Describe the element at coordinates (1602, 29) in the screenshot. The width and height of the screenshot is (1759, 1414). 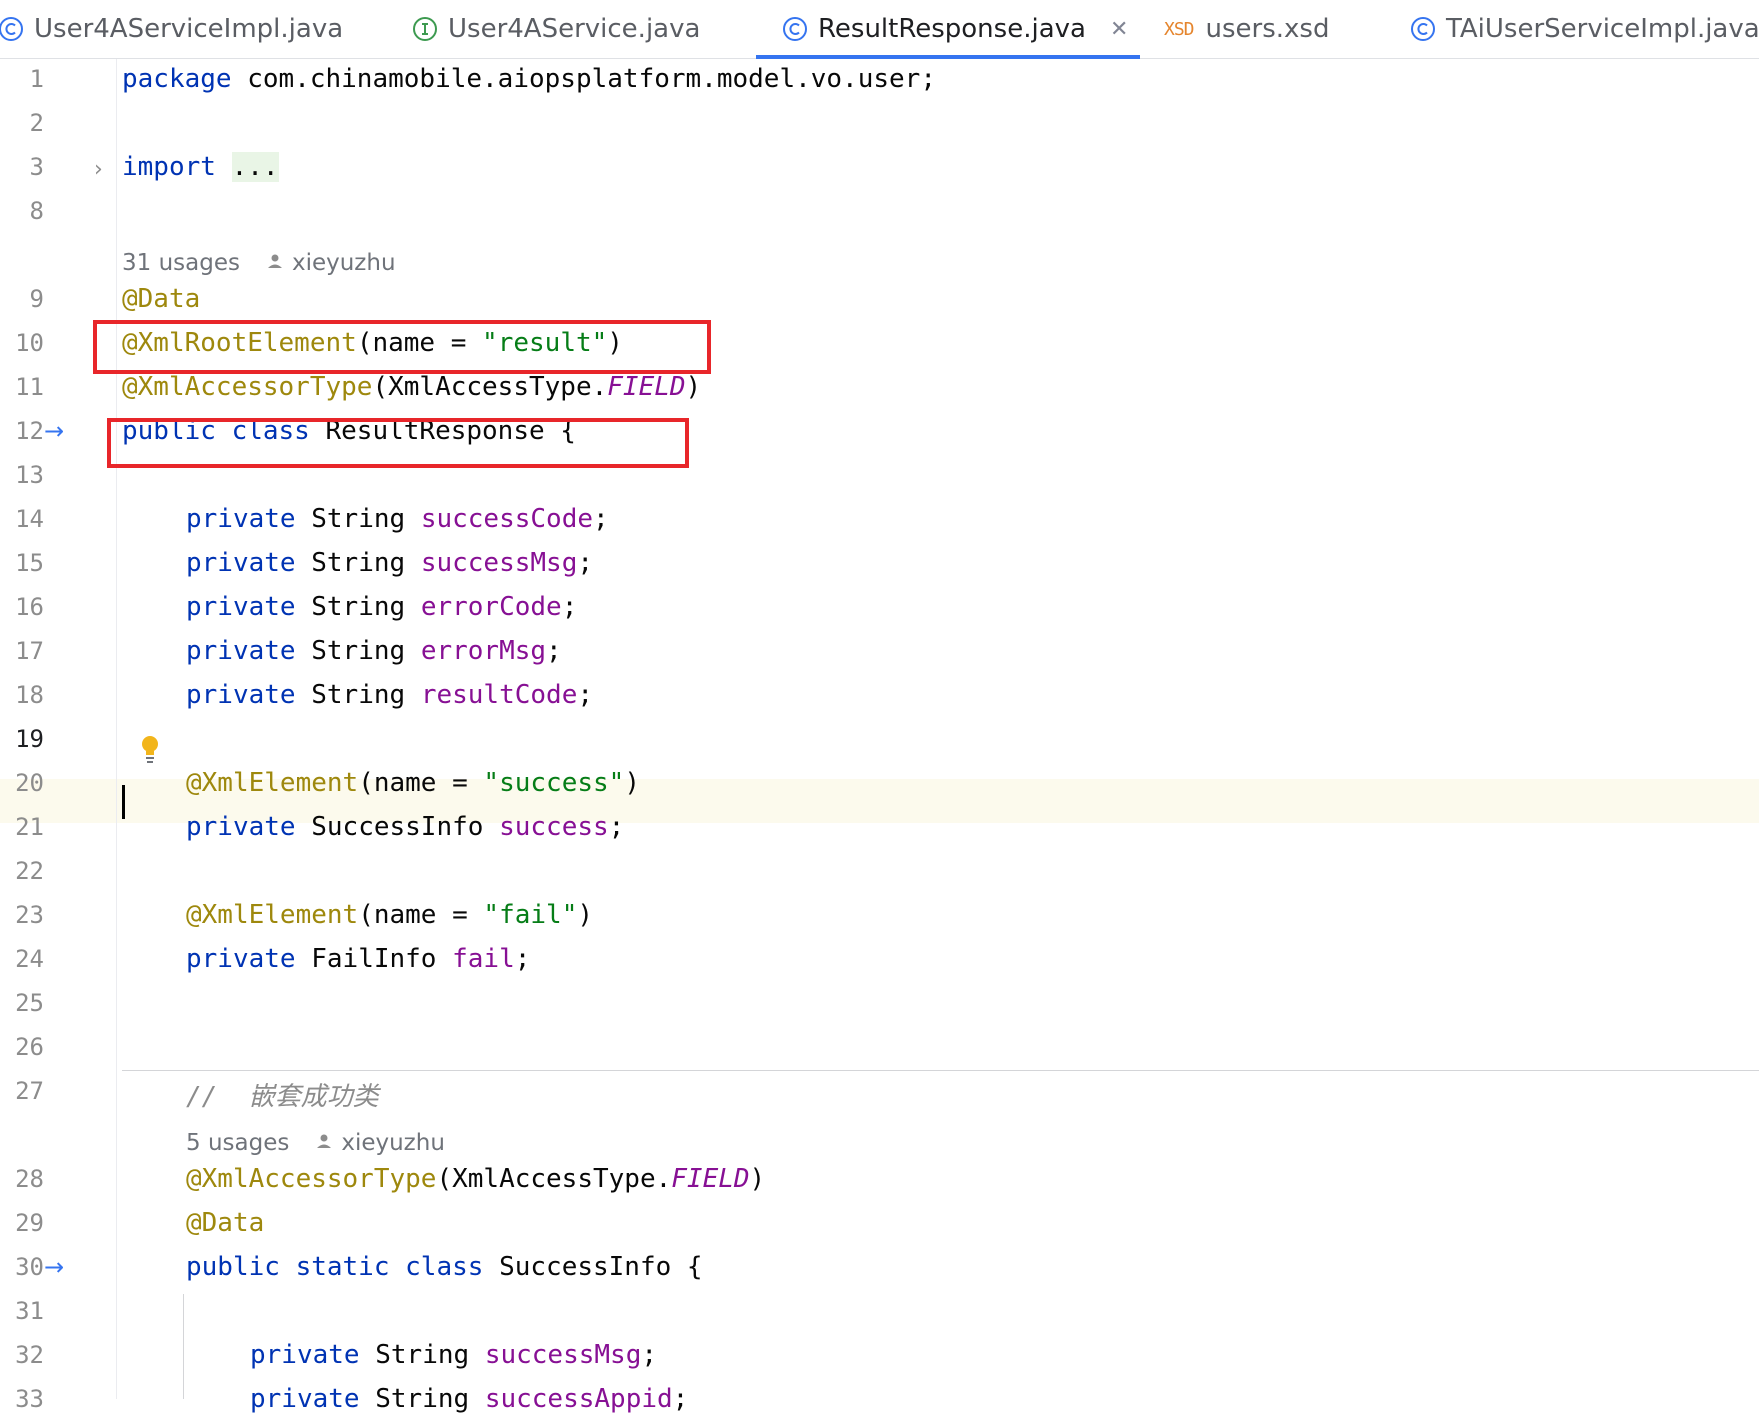
I see `tab-label: TAiUserServiceImpl.java` at that location.